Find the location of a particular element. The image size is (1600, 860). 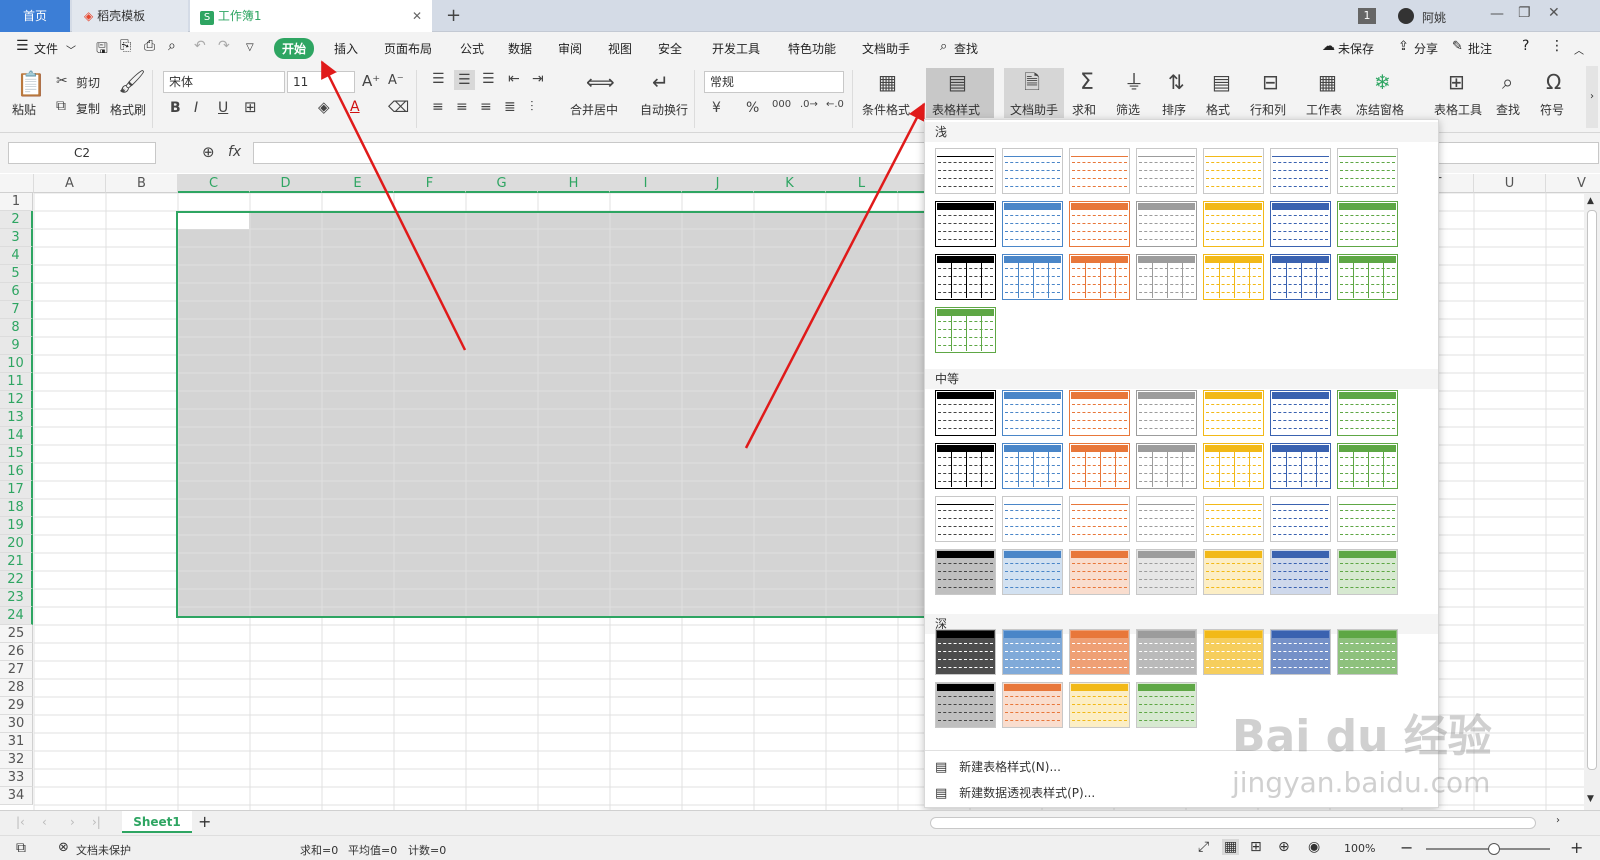

paste-button: 粘贴 is located at coordinates (24, 109).